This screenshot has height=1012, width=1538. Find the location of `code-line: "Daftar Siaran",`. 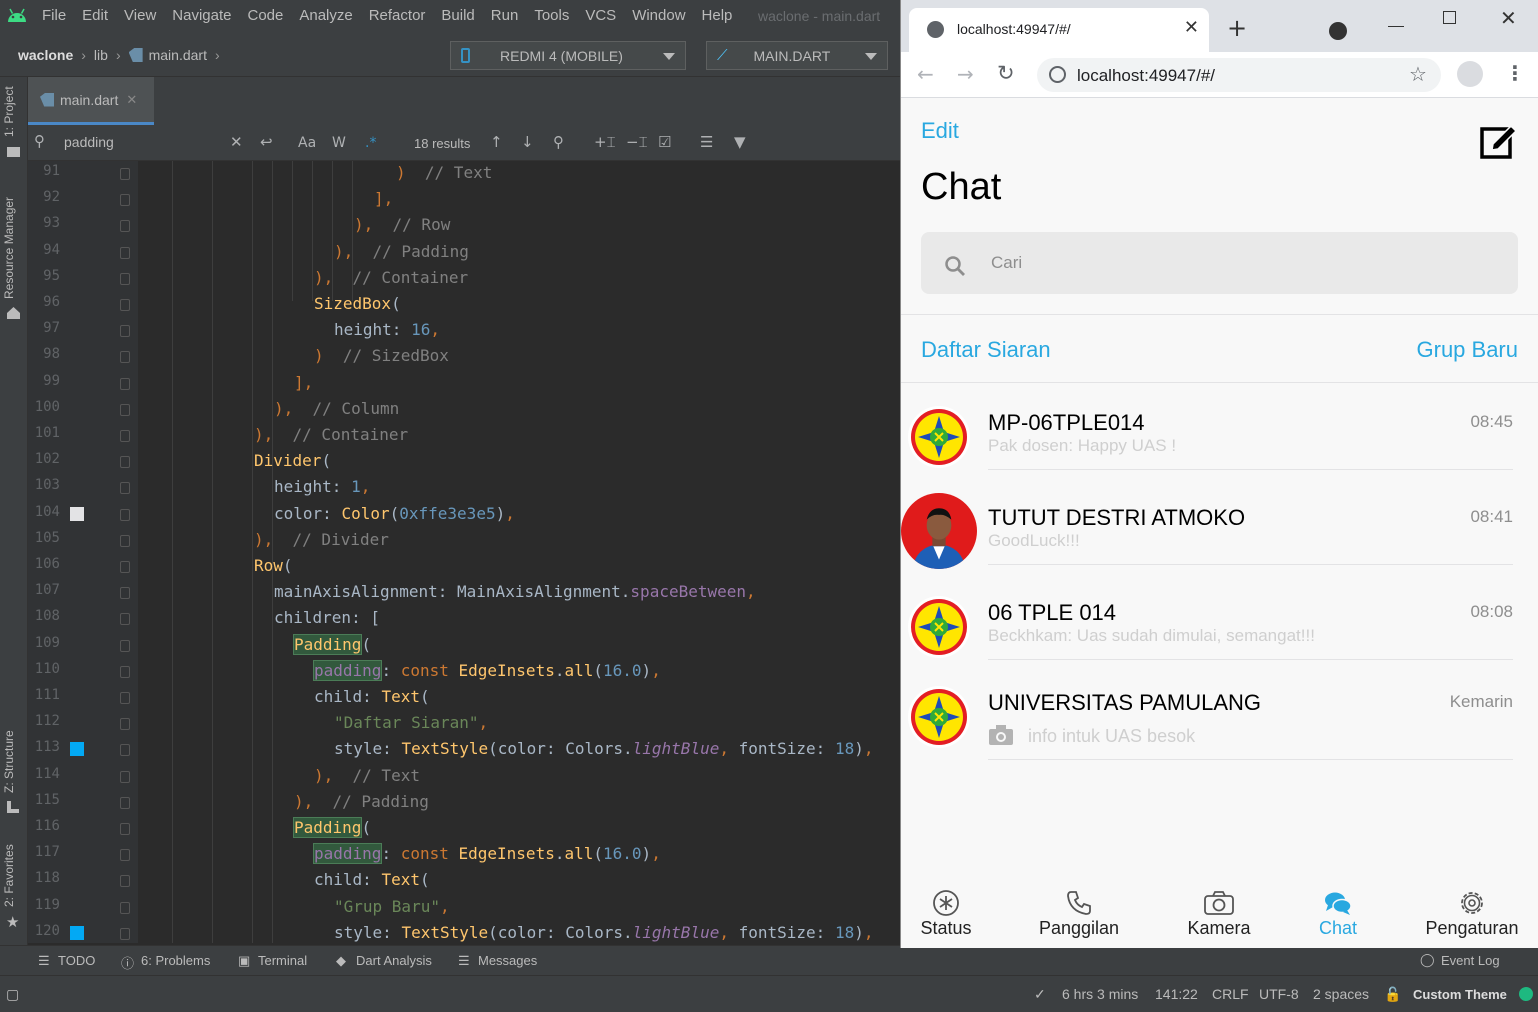

code-line: "Daftar Siaran", is located at coordinates (411, 722).